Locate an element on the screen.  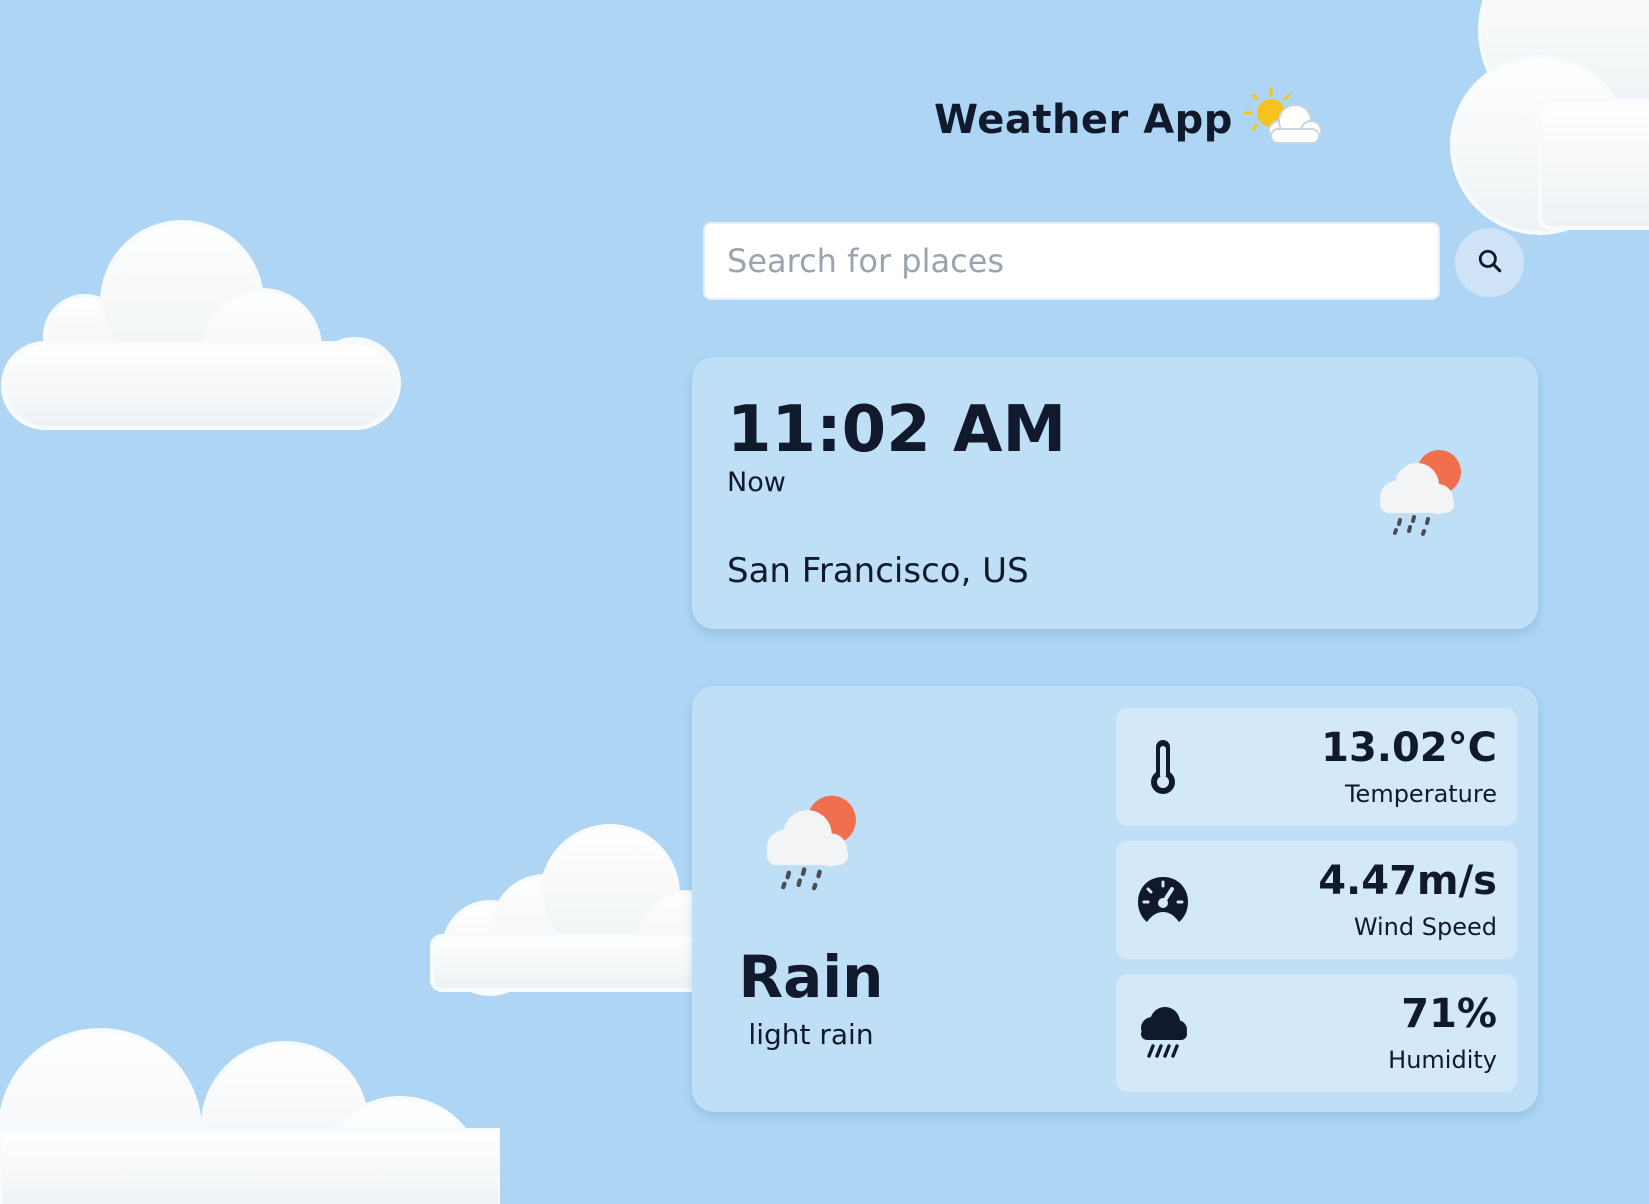
location-name: San Francisco, US is located at coordinates (878, 571).